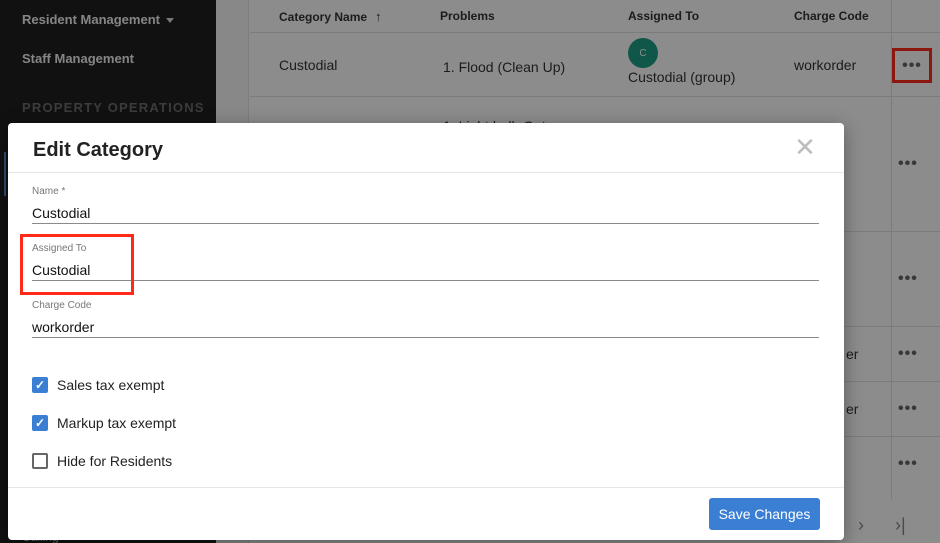 The height and width of the screenshot is (543, 940). What do you see at coordinates (40, 461) in the screenshot?
I see `checkbox-unchecked-icon` at bounding box center [40, 461].